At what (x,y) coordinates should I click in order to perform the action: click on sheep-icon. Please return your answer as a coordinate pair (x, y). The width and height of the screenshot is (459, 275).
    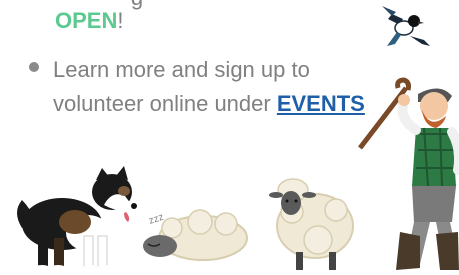
    Looking at the image, I should click on (311, 224).